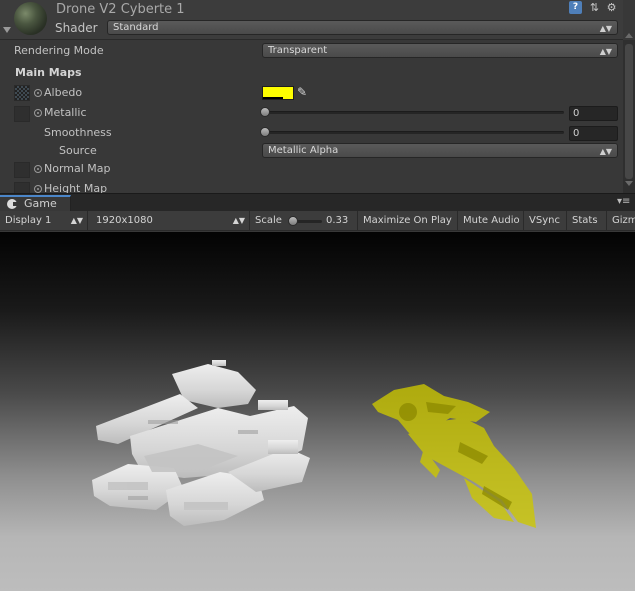 This screenshot has height=591, width=635. I want to click on gizmos-toggle: Gizmos, so click(621, 221).